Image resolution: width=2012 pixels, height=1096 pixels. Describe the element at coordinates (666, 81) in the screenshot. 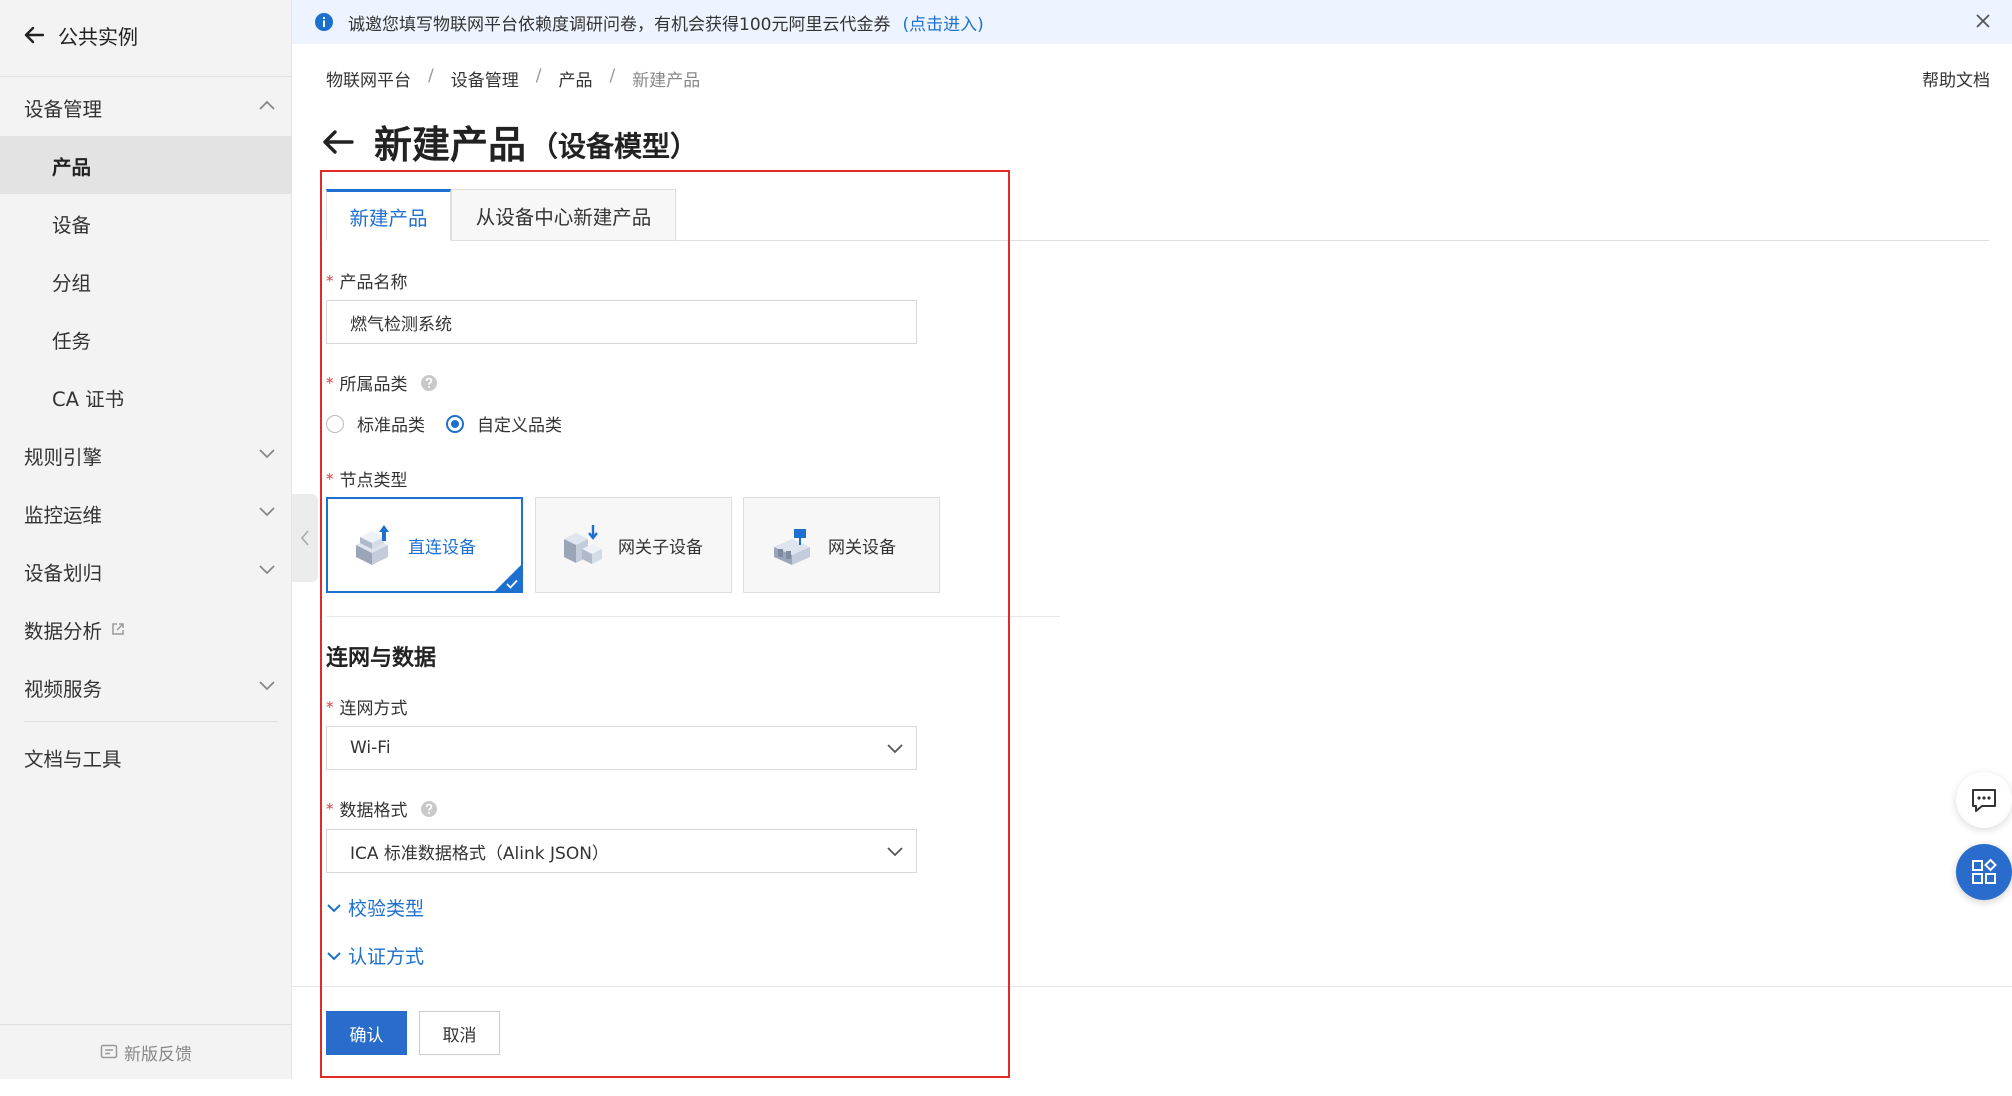

I see `breadcrumb-current: 新建产品` at that location.